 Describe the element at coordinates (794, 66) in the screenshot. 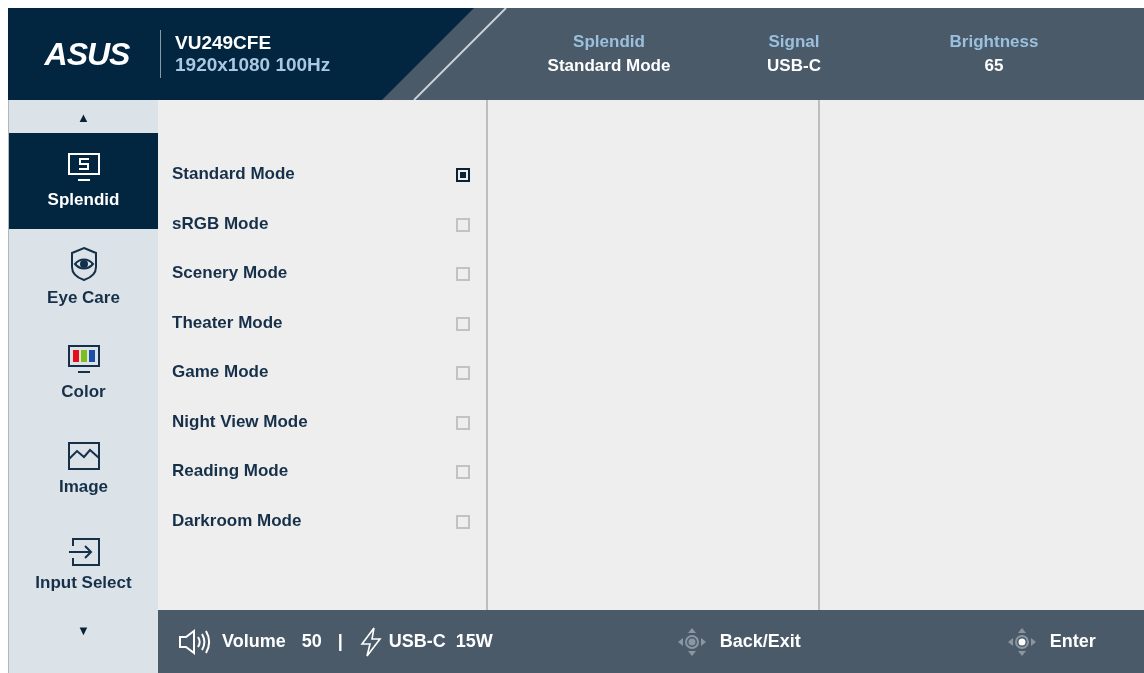

I see `status-value: USB-C` at that location.